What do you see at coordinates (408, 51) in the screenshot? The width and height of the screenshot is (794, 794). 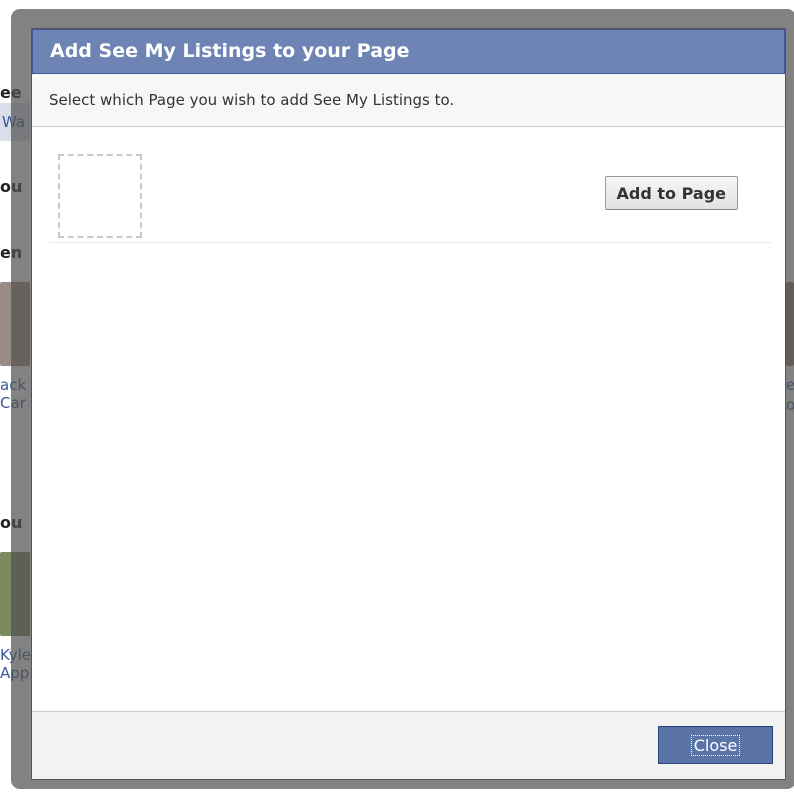 I see `dialog-title: Add See My Listings to your Page` at bounding box center [408, 51].